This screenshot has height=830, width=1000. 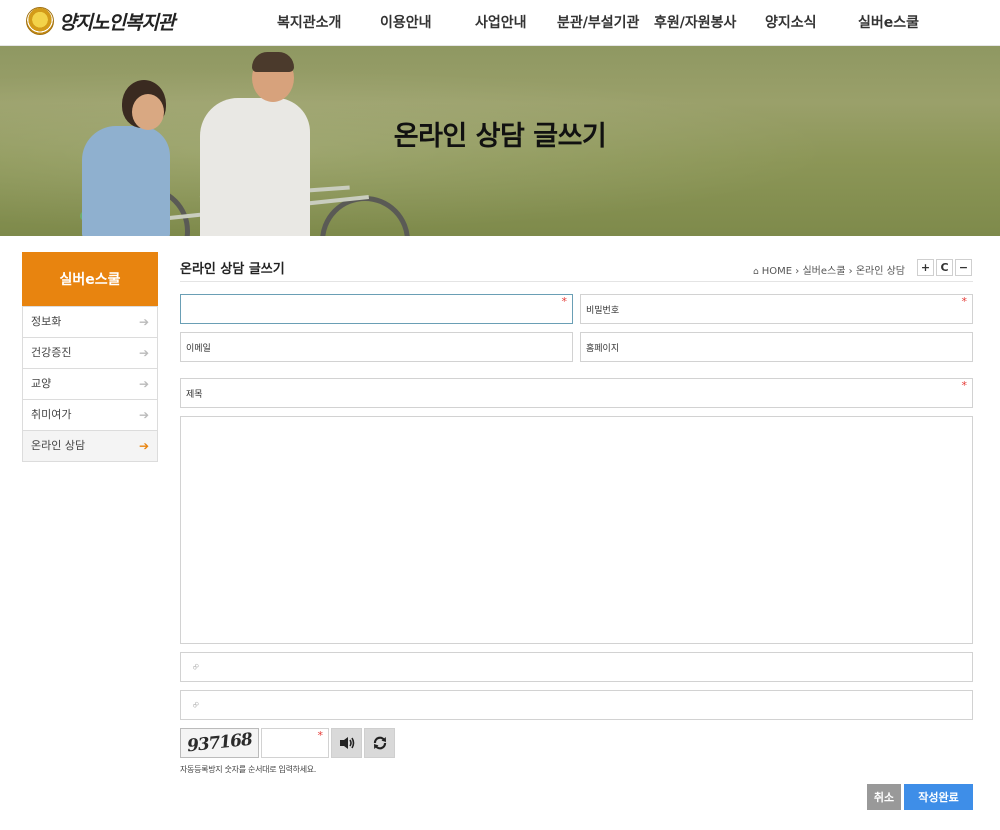 I want to click on nav-item-silver-eschool: 실버e스쿨, so click(x=888, y=22).